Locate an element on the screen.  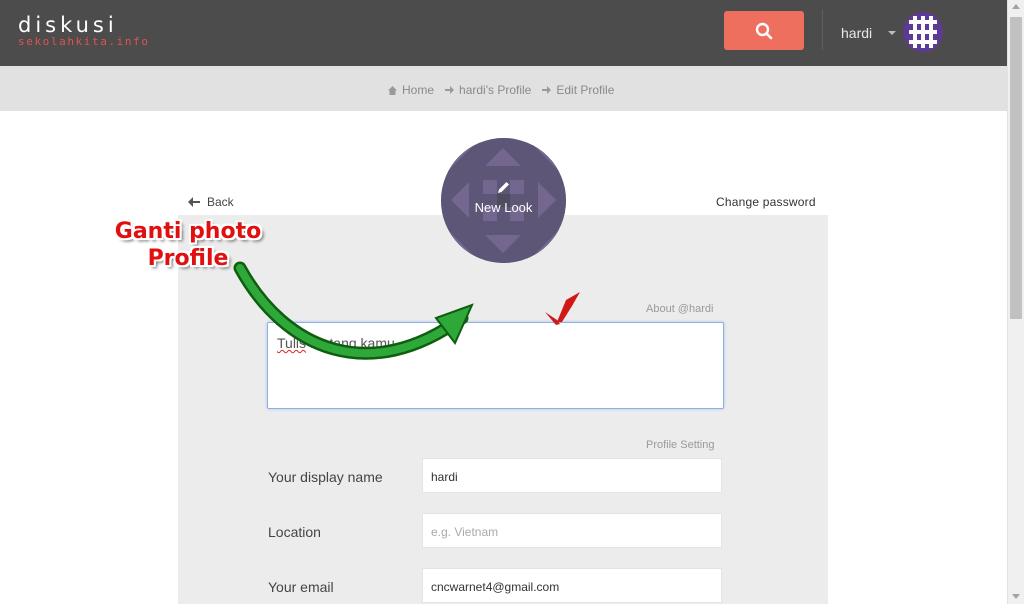
site-logo: diskusi sekolahkita.info is located at coordinates (84, 31).